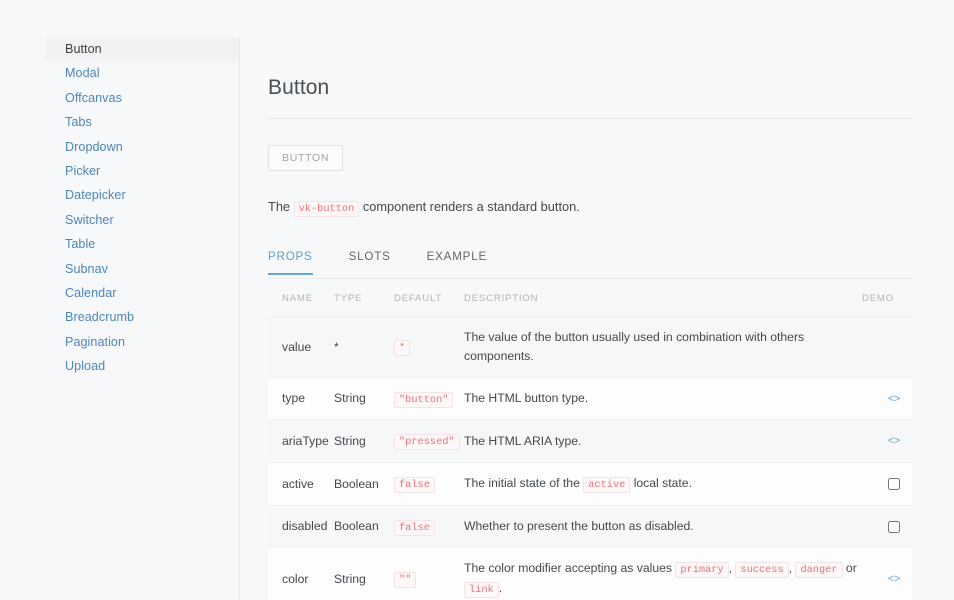 The width and height of the screenshot is (954, 600). Describe the element at coordinates (370, 262) in the screenshot. I see `tab-slots: SLOTS` at that location.